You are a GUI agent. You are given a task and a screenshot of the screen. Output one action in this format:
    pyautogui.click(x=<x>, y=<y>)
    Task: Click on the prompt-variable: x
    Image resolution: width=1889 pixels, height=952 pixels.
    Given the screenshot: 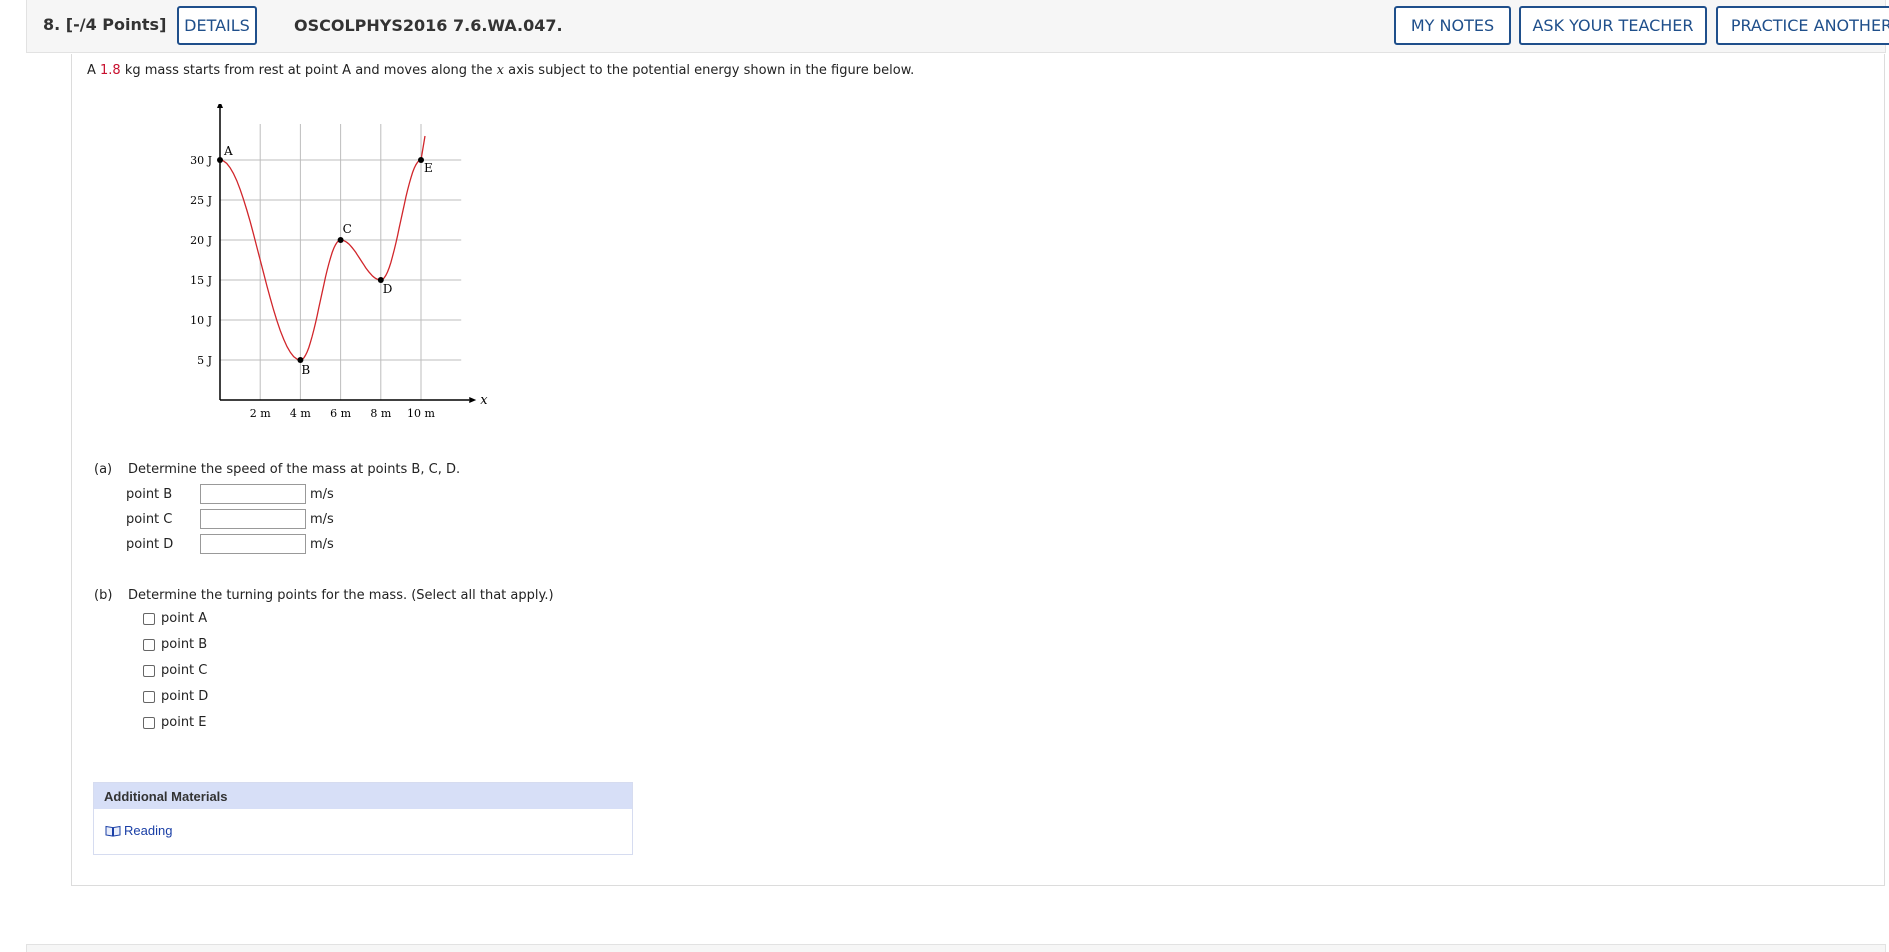 What is the action you would take?
    pyautogui.click(x=500, y=70)
    